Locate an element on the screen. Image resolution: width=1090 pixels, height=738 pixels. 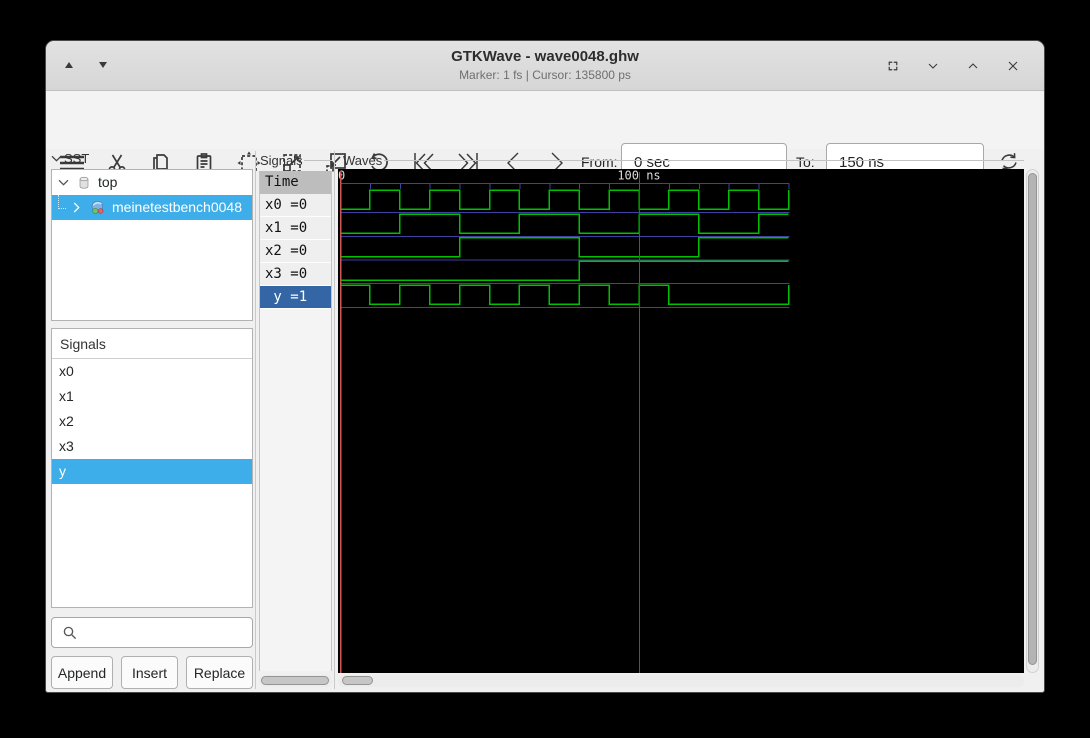
fullscreen-button is located at coordinates (893, 66).